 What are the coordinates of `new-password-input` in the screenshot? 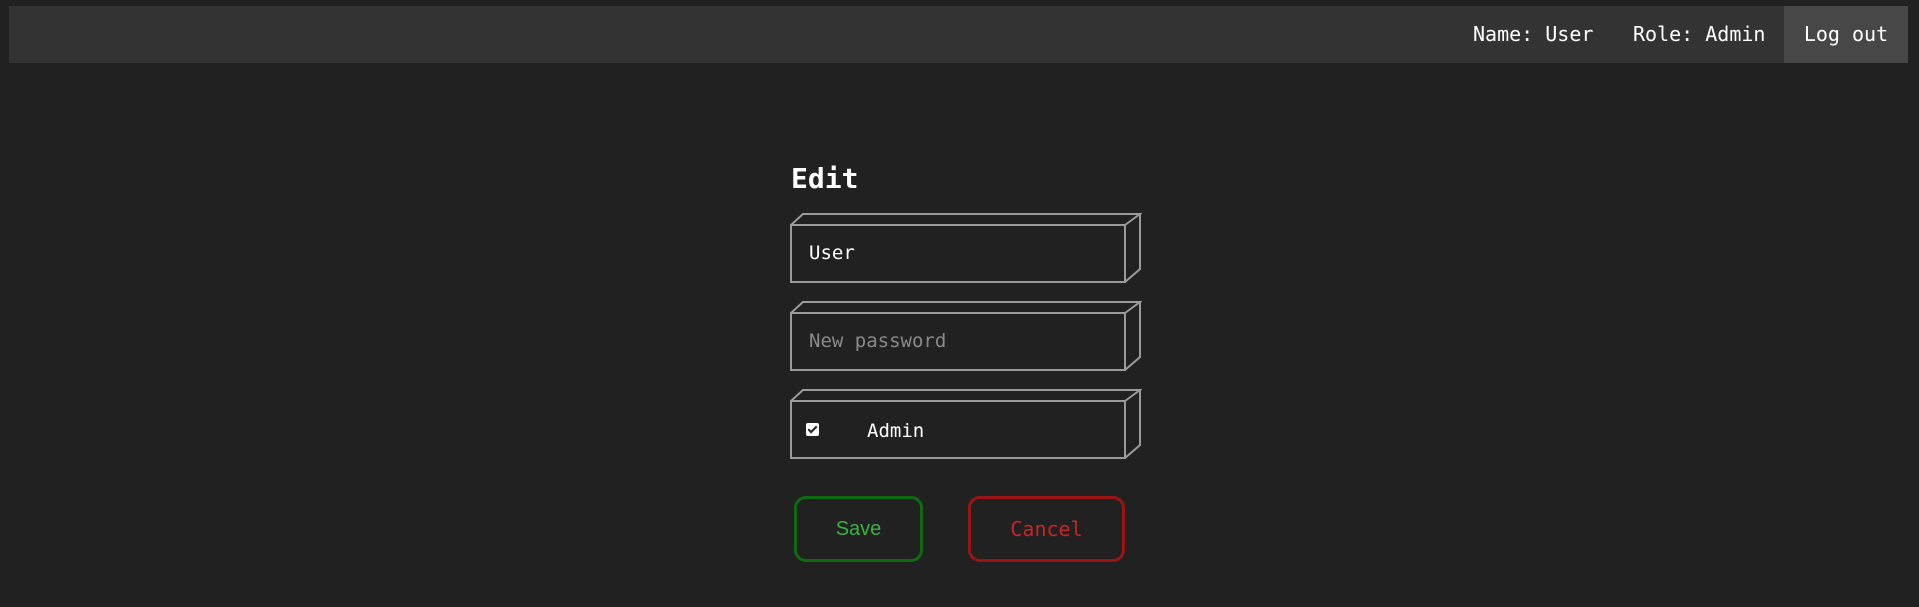 It's located at (950, 341).